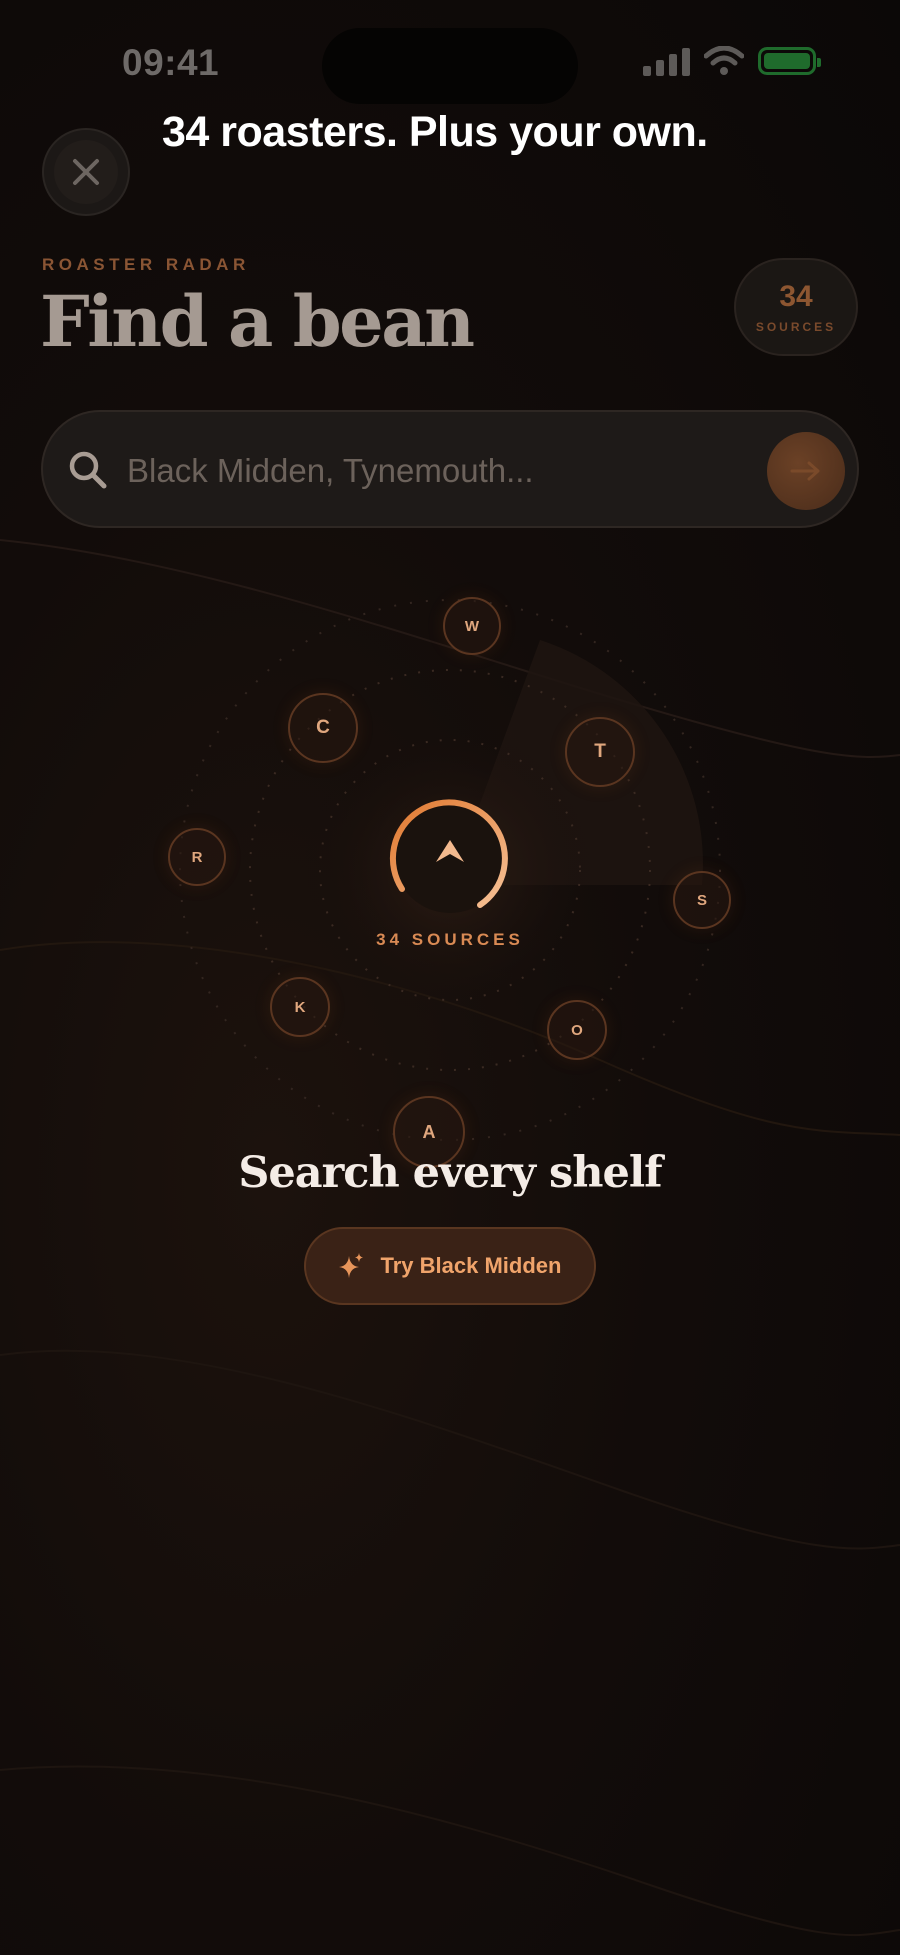 The height and width of the screenshot is (1955, 900). I want to click on status-icons, so click(732, 61).